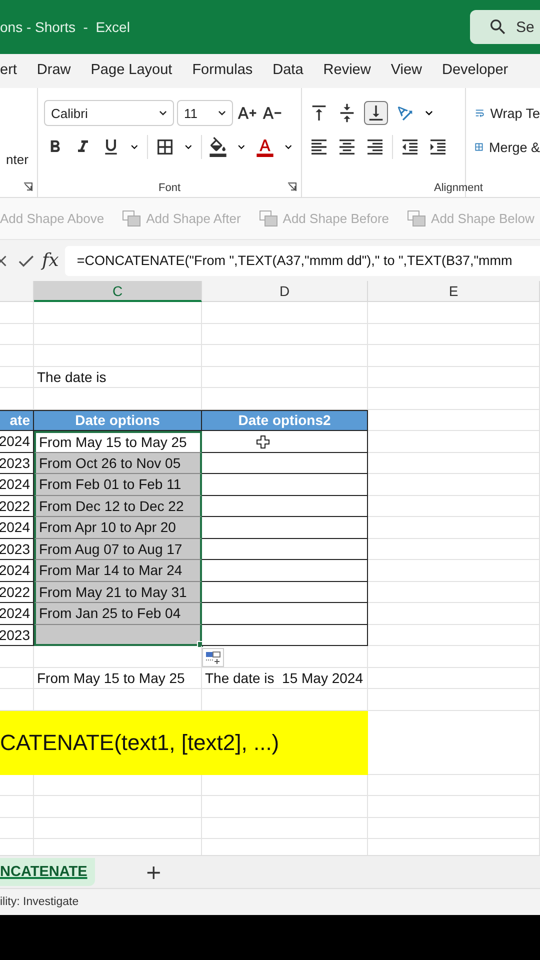 The height and width of the screenshot is (960, 540). What do you see at coordinates (454, 291) in the screenshot?
I see `column-header: E` at bounding box center [454, 291].